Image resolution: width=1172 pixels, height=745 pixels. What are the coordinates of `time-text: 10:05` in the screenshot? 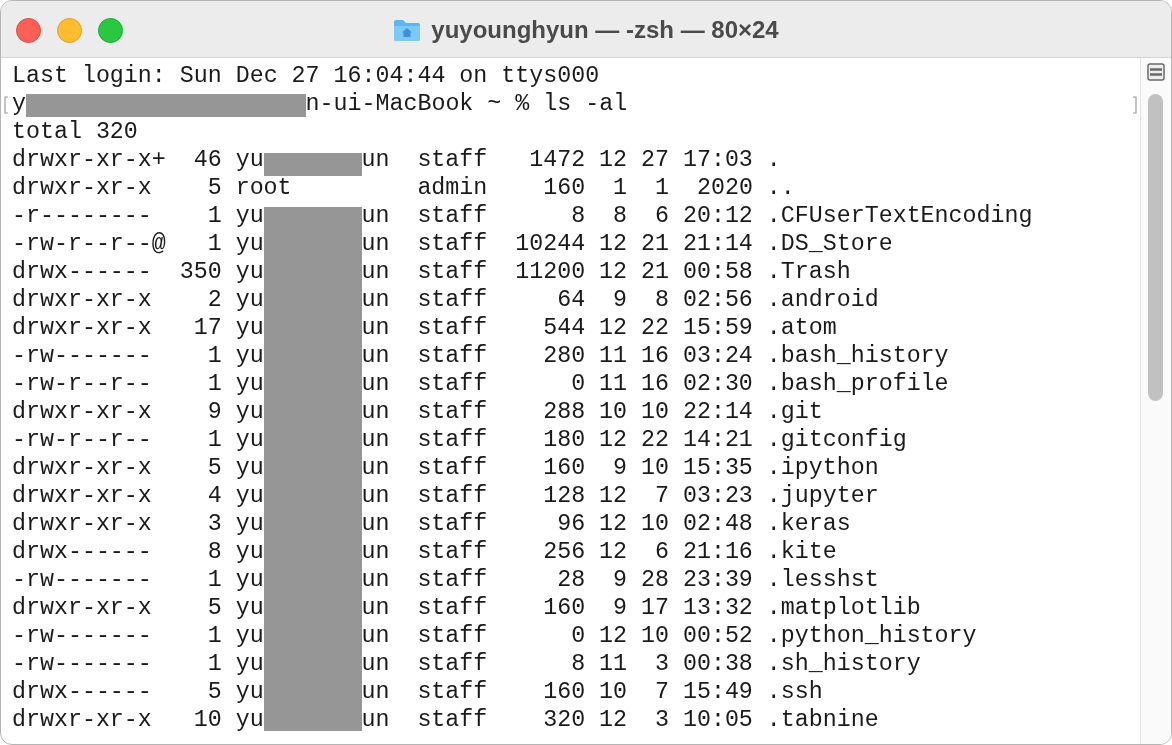 It's located at (717, 720).